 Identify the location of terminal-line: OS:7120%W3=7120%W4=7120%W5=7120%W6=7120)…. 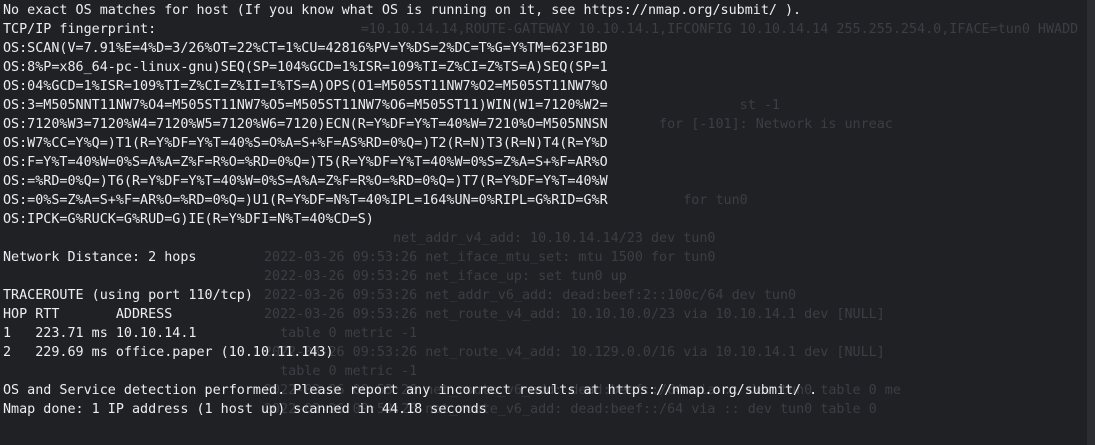
(305, 124).